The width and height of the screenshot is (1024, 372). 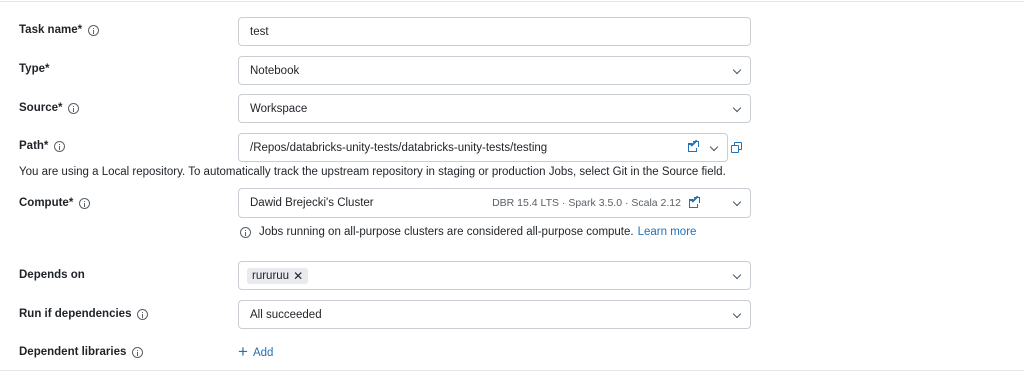 What do you see at coordinates (263, 352) in the screenshot?
I see `add-label: Add` at bounding box center [263, 352].